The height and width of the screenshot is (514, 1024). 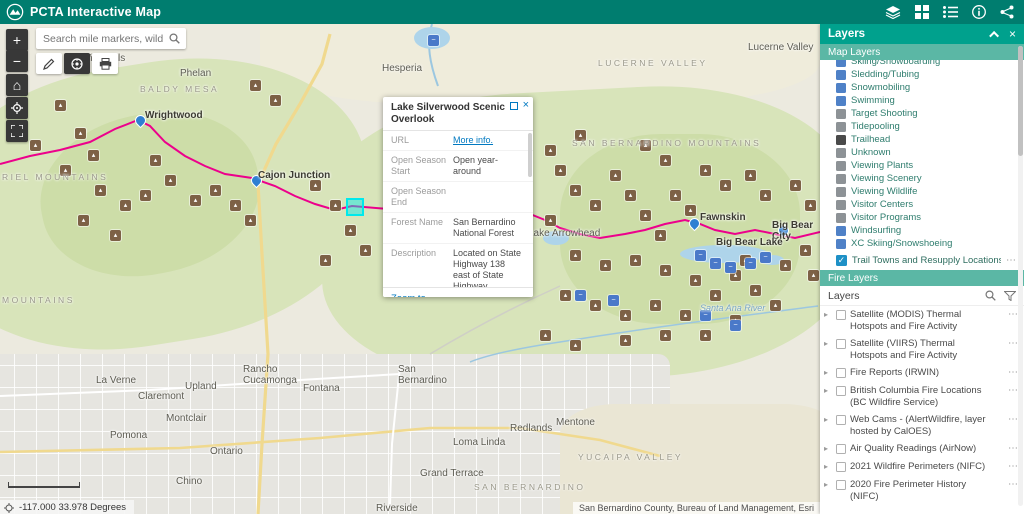 What do you see at coordinates (526, 105) in the screenshot?
I see `popup-close-icon: ×` at bounding box center [526, 105].